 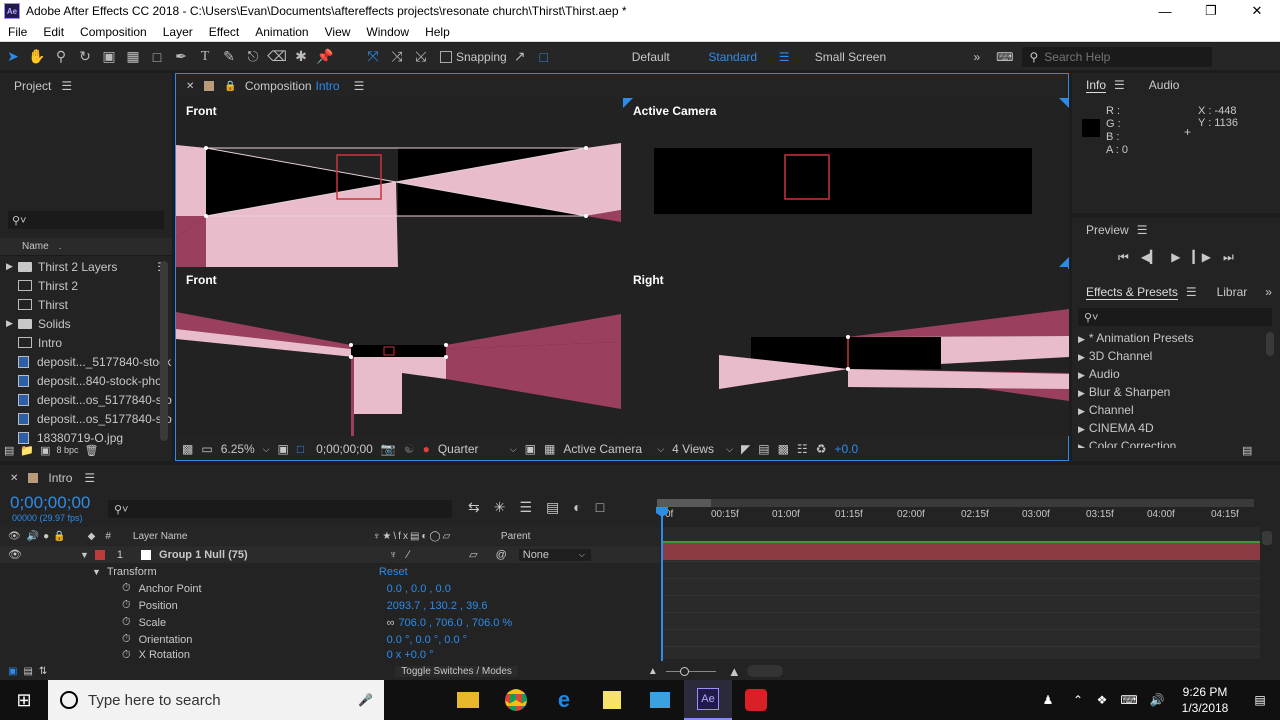 I want to click on file-explorer-icon, so click(x=468, y=700).